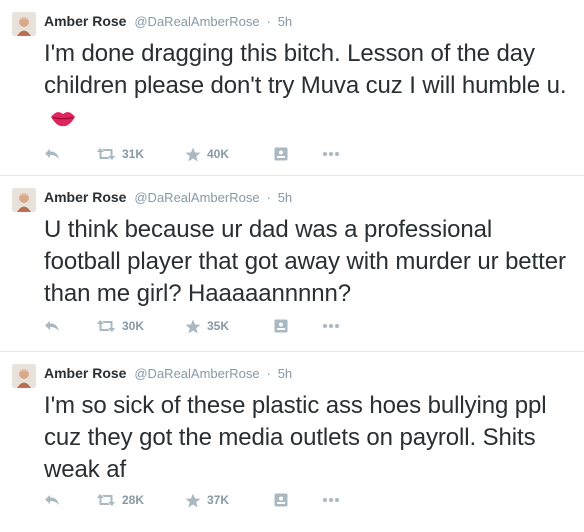 The width and height of the screenshot is (584, 532). I want to click on favorite-button: 37K, so click(207, 500).